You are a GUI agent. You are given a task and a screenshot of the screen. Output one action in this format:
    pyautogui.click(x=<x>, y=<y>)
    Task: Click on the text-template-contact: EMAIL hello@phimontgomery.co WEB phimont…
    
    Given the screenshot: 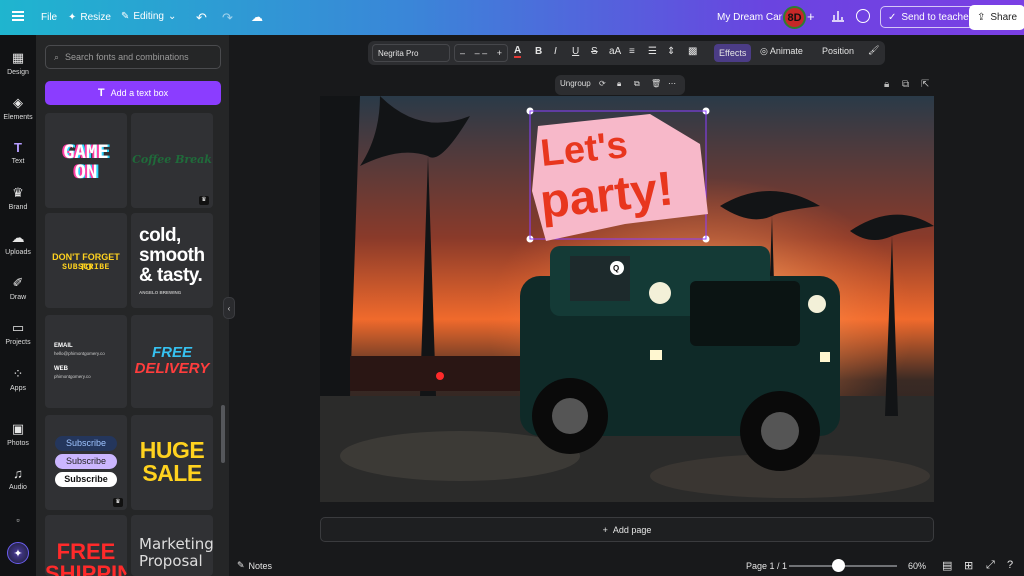 What is the action you would take?
    pyautogui.click(x=86, y=361)
    